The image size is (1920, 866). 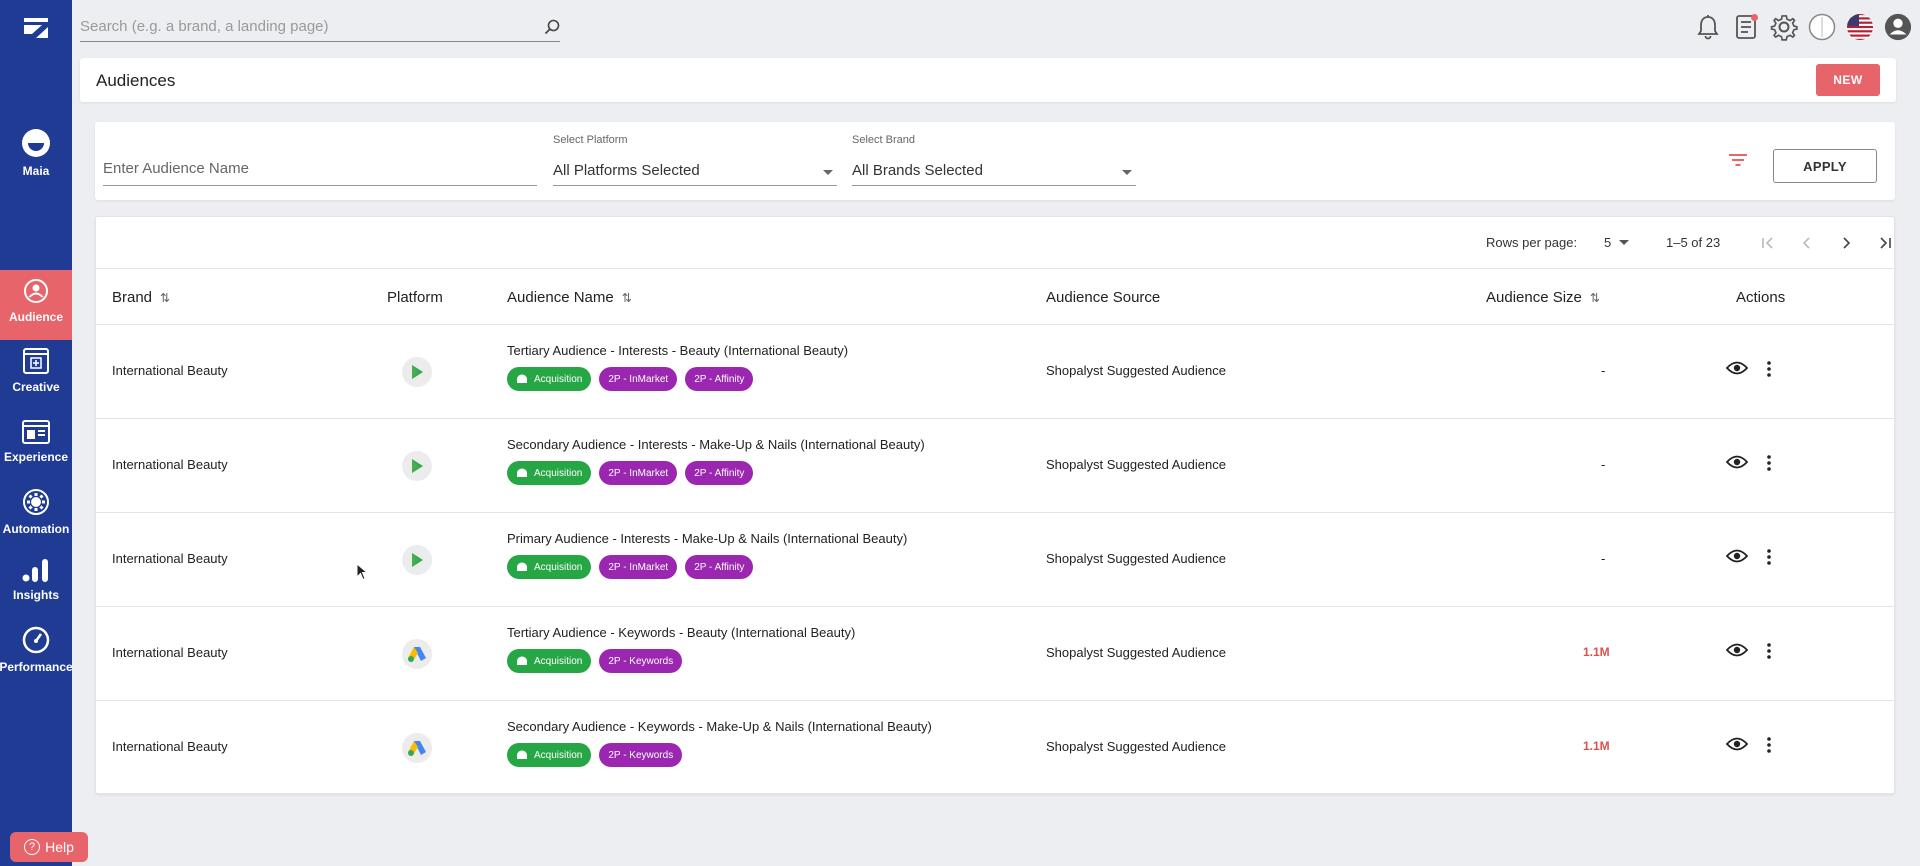 What do you see at coordinates (36, 656) in the screenshot?
I see `sidebar-item-performance: Performance` at bounding box center [36, 656].